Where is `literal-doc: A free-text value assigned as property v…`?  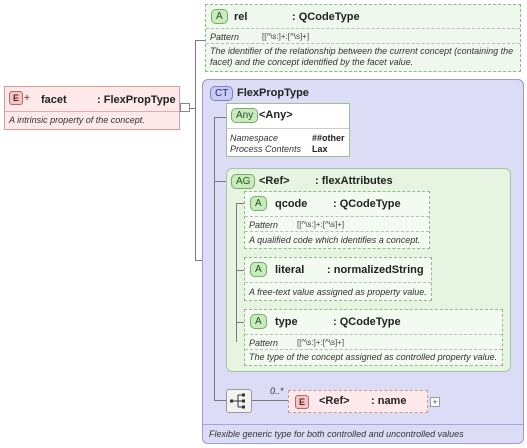
literal-doc: A free-text value assigned as property v… is located at coordinates (338, 292).